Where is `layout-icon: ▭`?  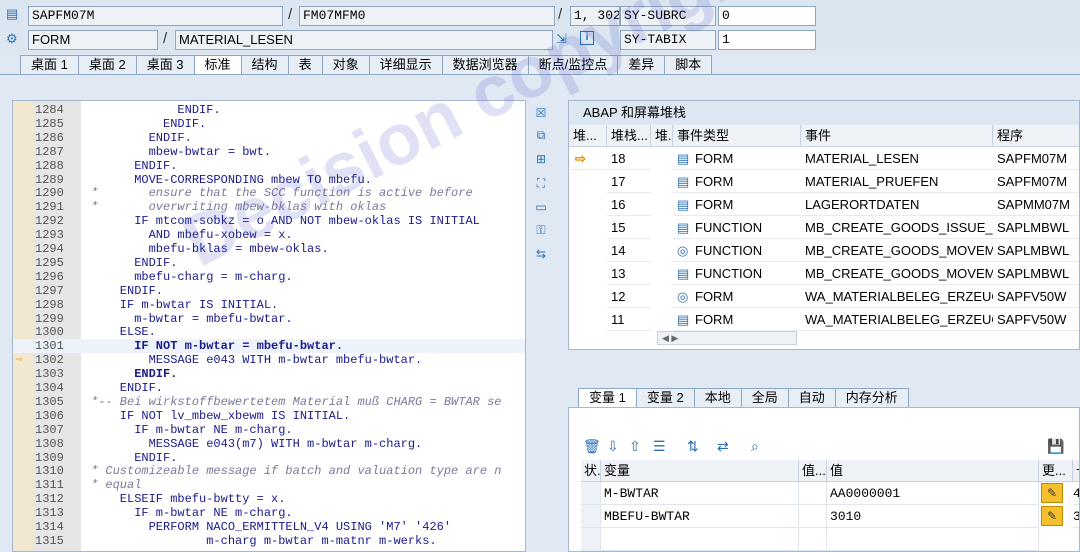 layout-icon: ▭ is located at coordinates (541, 207).